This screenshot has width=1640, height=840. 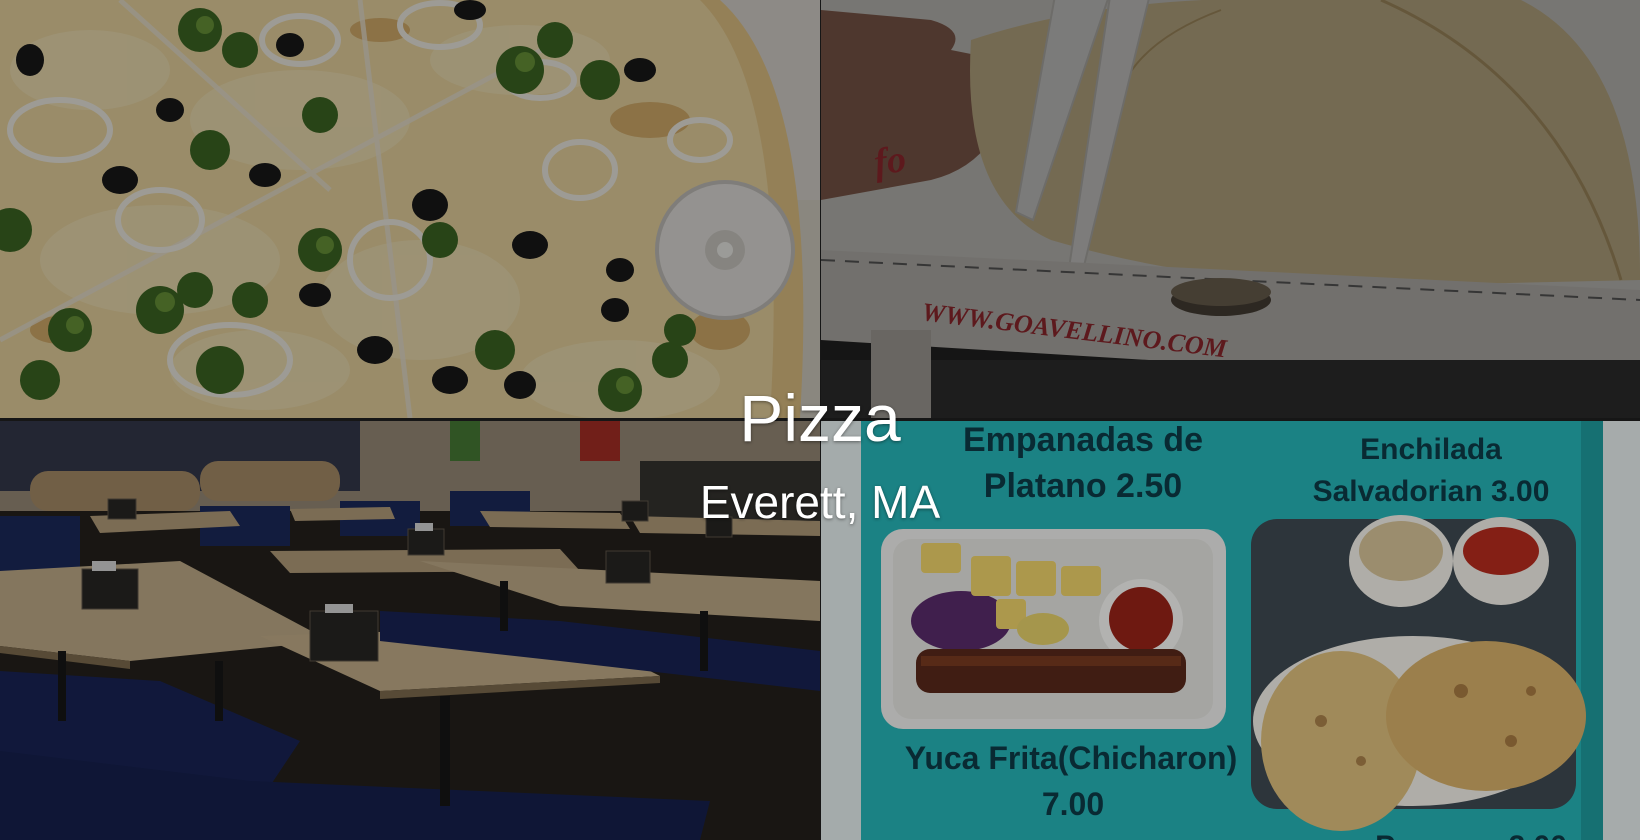 I want to click on menu-item-name-line1: Yuca Frita(Chicharon), so click(x=1071, y=758).